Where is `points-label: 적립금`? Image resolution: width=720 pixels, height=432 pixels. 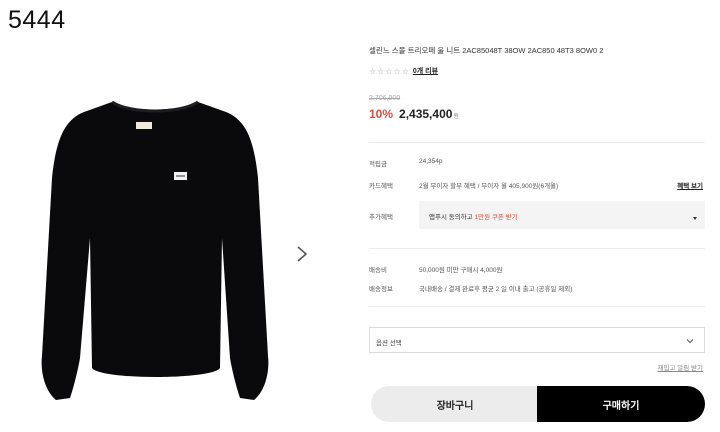 points-label: 적립금 is located at coordinates (378, 164).